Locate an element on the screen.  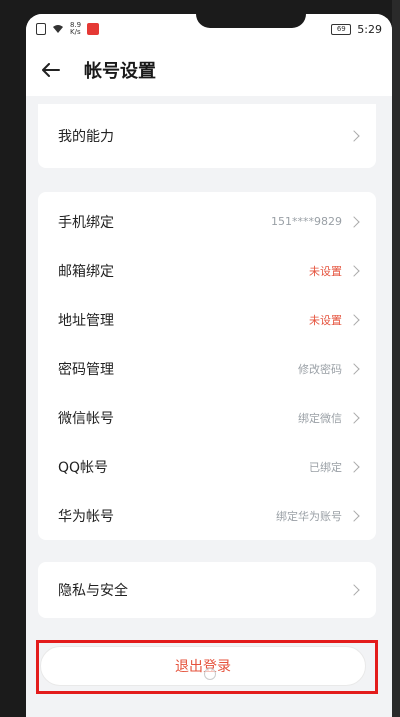
abilities-card: 我的能力 is located at coordinates (207, 136).